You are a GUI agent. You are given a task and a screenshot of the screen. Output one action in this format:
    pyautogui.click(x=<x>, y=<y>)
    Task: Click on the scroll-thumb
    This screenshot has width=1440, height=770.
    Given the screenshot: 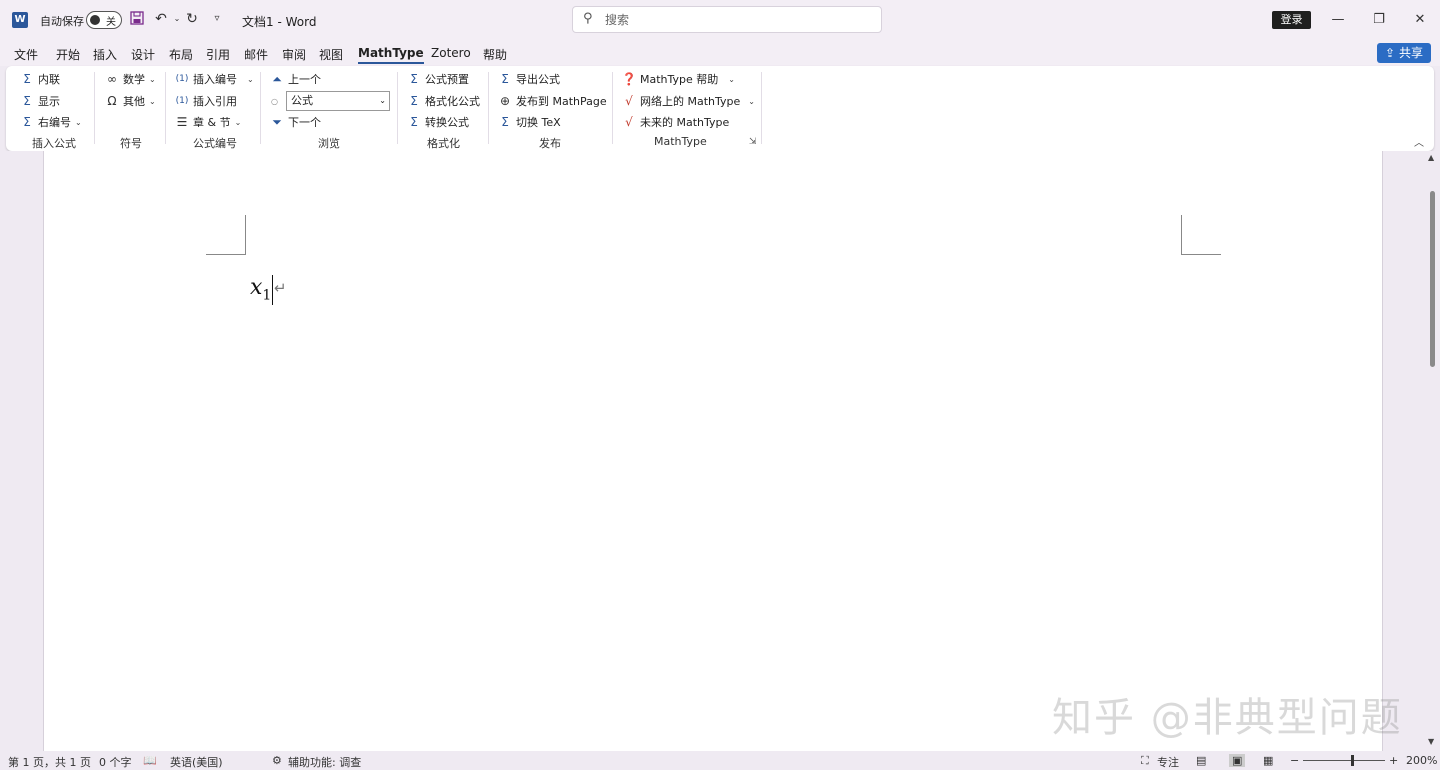 What is the action you would take?
    pyautogui.click(x=1432, y=279)
    